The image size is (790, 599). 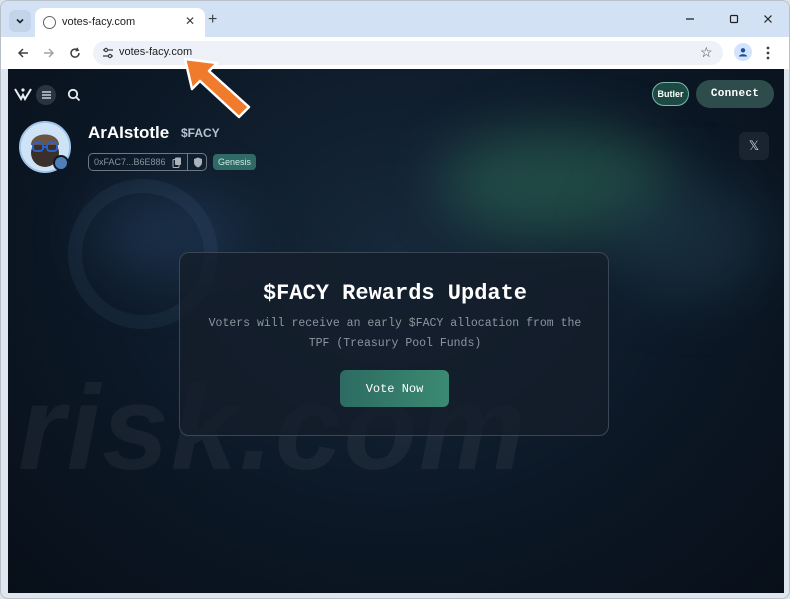 I want to click on minimize-icon, so click(x=690, y=19).